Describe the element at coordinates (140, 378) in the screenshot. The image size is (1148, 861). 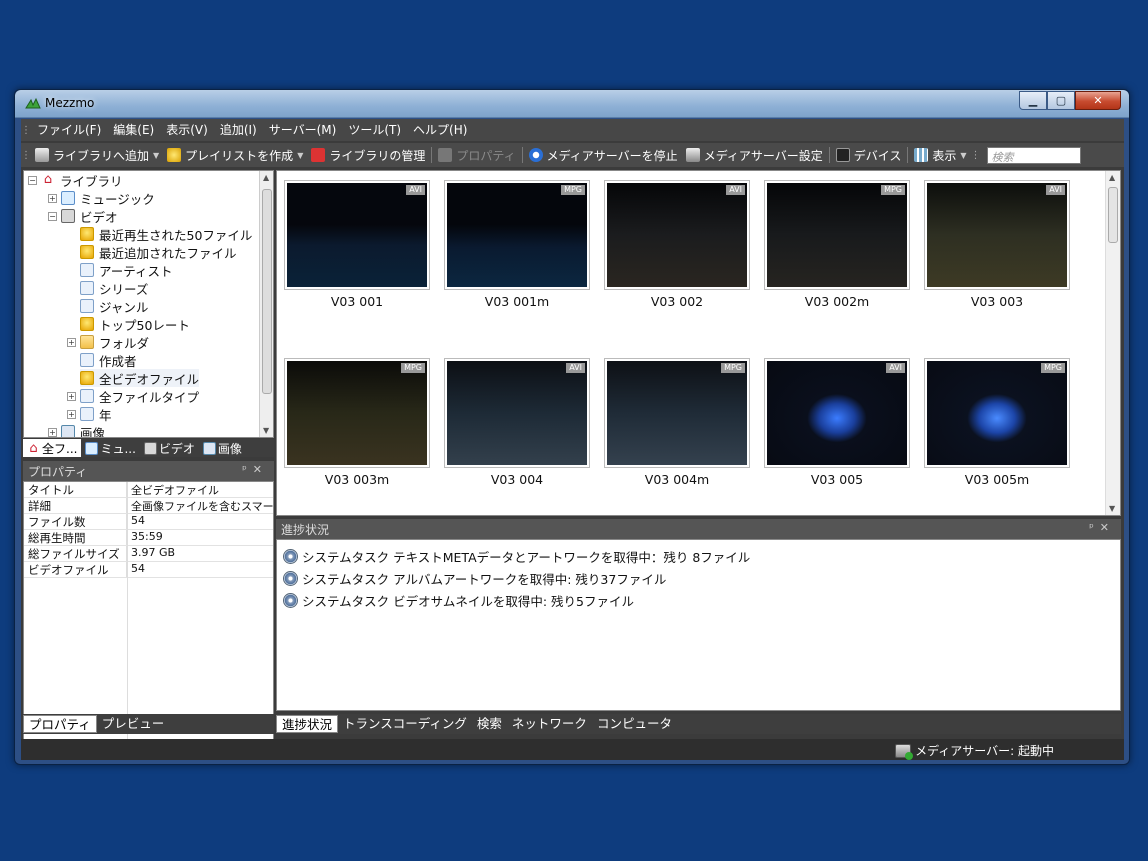
I see `tree-item-all-video: 全ビデオファイル` at that location.